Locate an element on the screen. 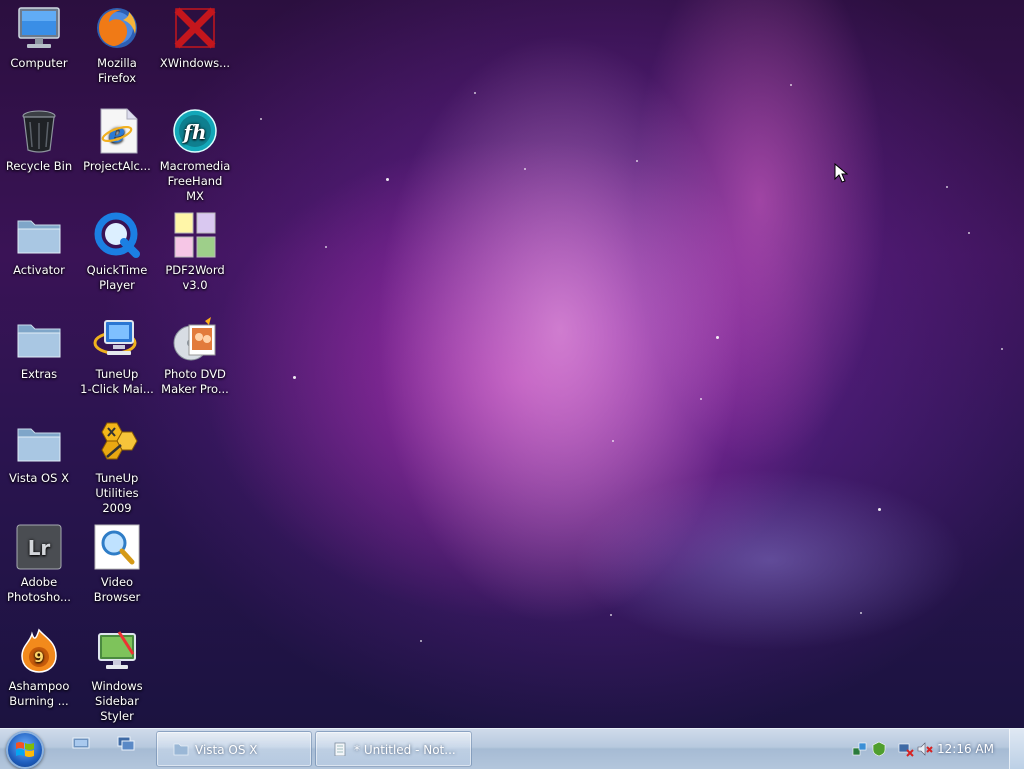  monitor-maintenance-icon is located at coordinates (117, 339).